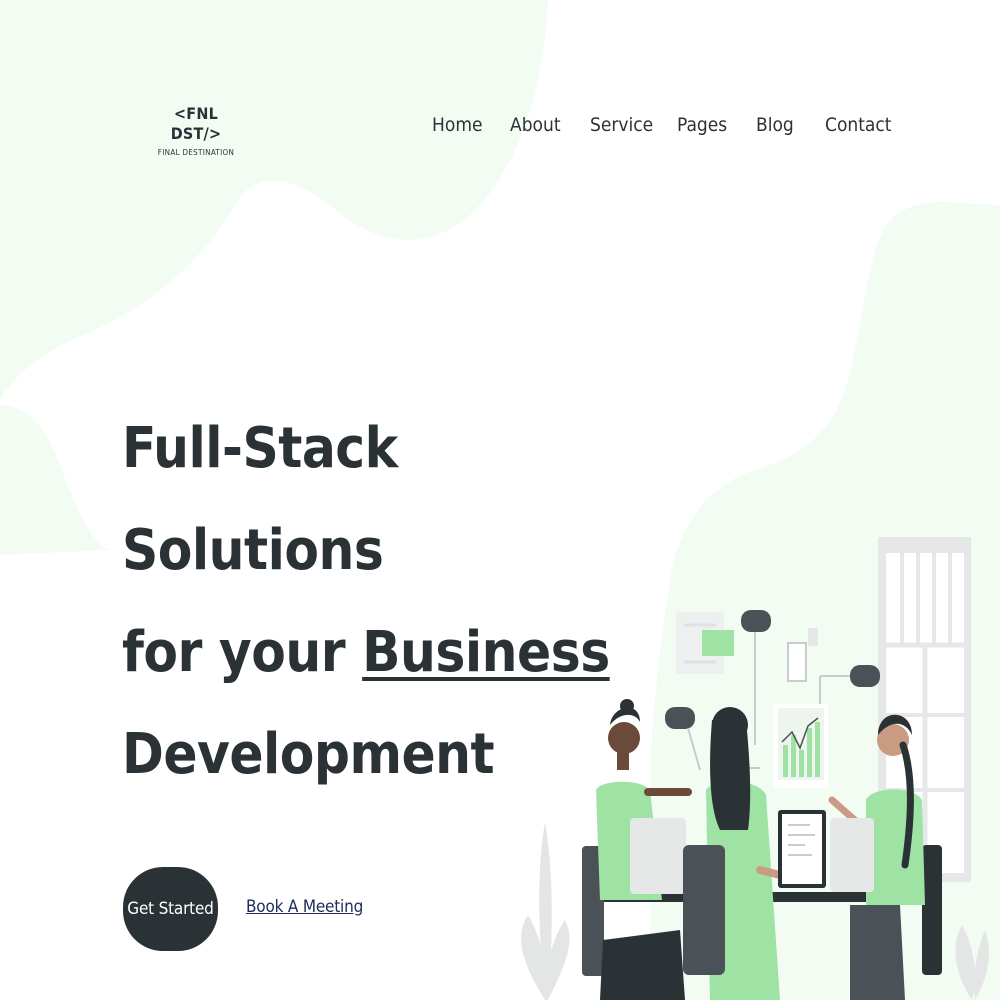 The width and height of the screenshot is (1000, 1000). I want to click on nav-link-contact: Contact, so click(858, 125).